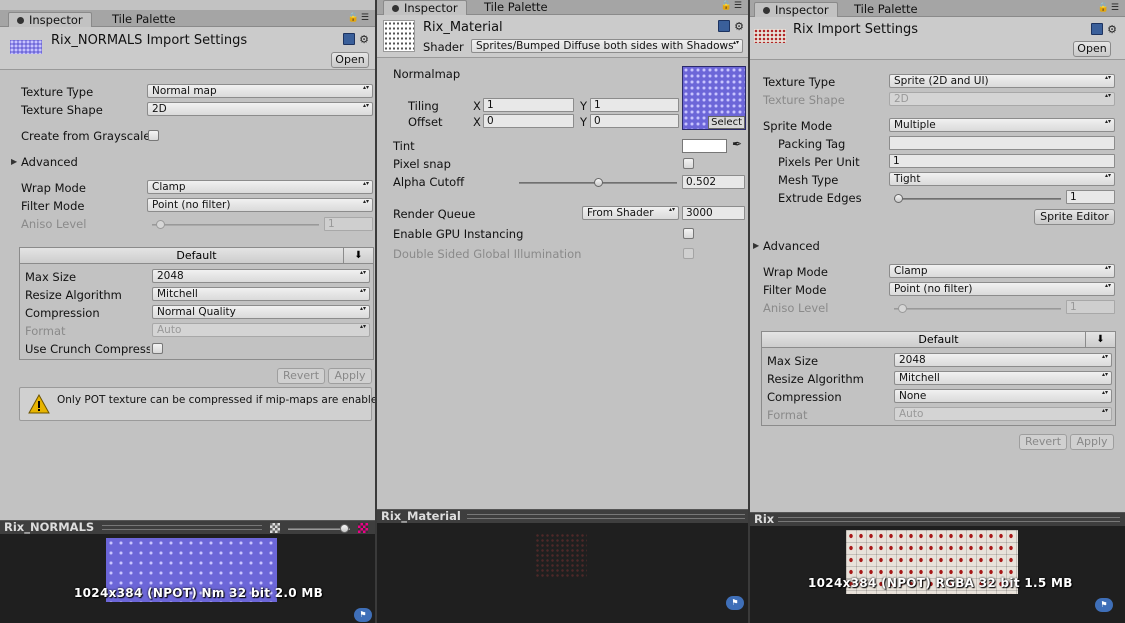  I want to click on tint-color-field, so click(704, 146).